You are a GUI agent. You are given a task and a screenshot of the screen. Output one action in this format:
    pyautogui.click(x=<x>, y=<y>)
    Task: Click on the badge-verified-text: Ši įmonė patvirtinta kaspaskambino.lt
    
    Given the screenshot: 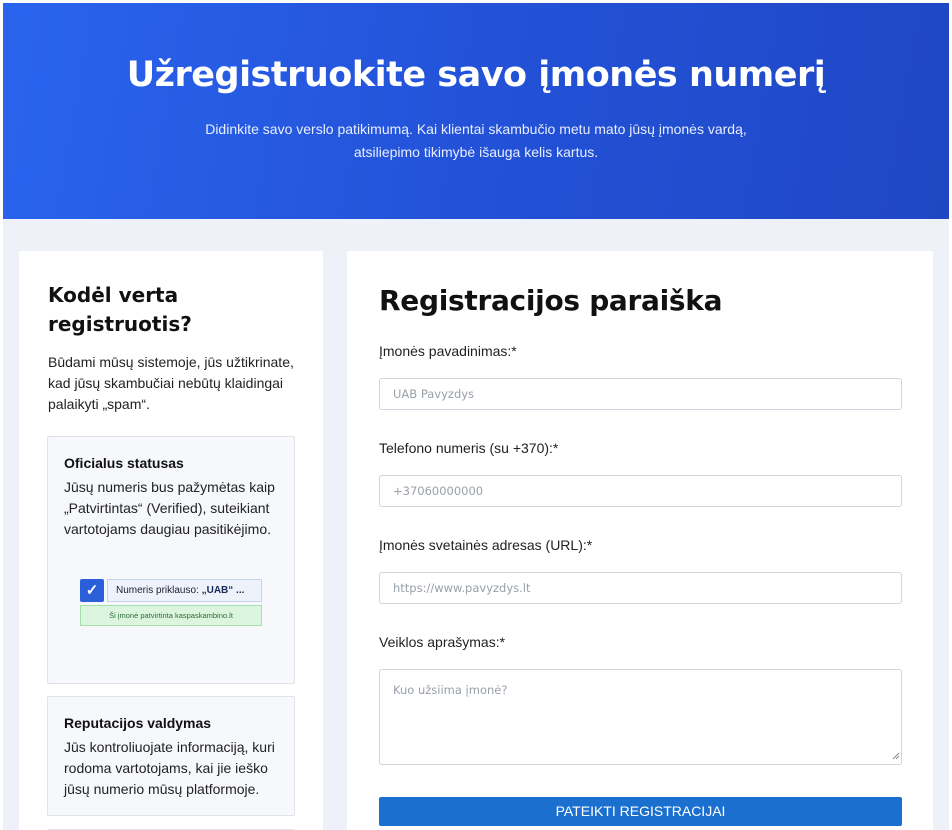 What is the action you would take?
    pyautogui.click(x=171, y=615)
    